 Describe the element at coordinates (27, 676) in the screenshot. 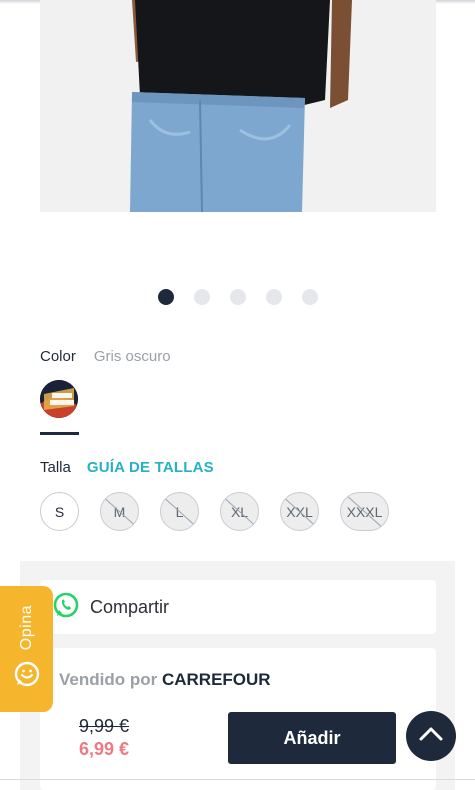

I see `chat-smile-icon` at that location.